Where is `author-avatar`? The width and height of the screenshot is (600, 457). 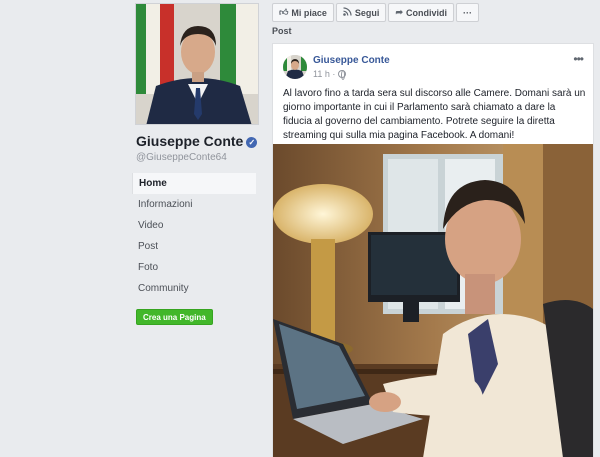
author-avatar is located at coordinates (295, 67).